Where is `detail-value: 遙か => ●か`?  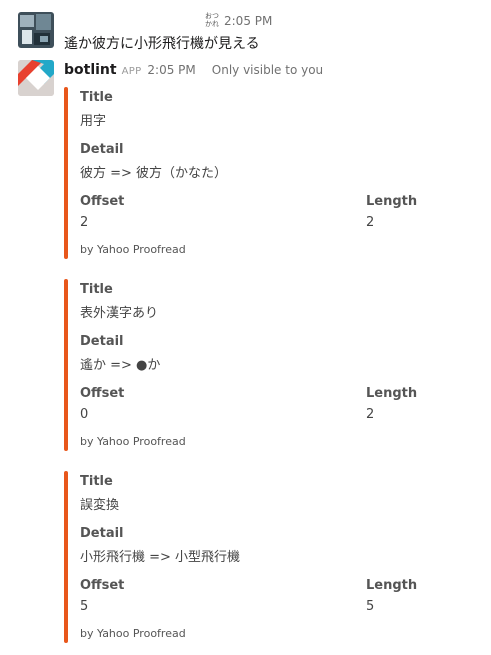 detail-value: 遙か => ●か is located at coordinates (120, 365).